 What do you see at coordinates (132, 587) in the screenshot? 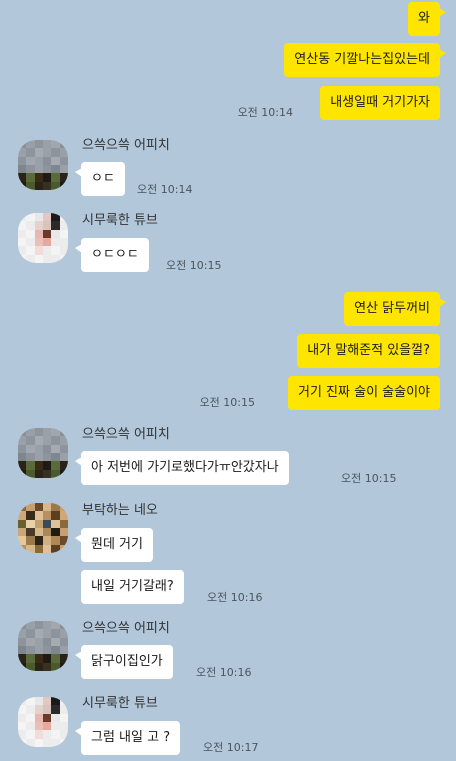
I see `message-bubble-other: 내일 거기갈래?` at bounding box center [132, 587].